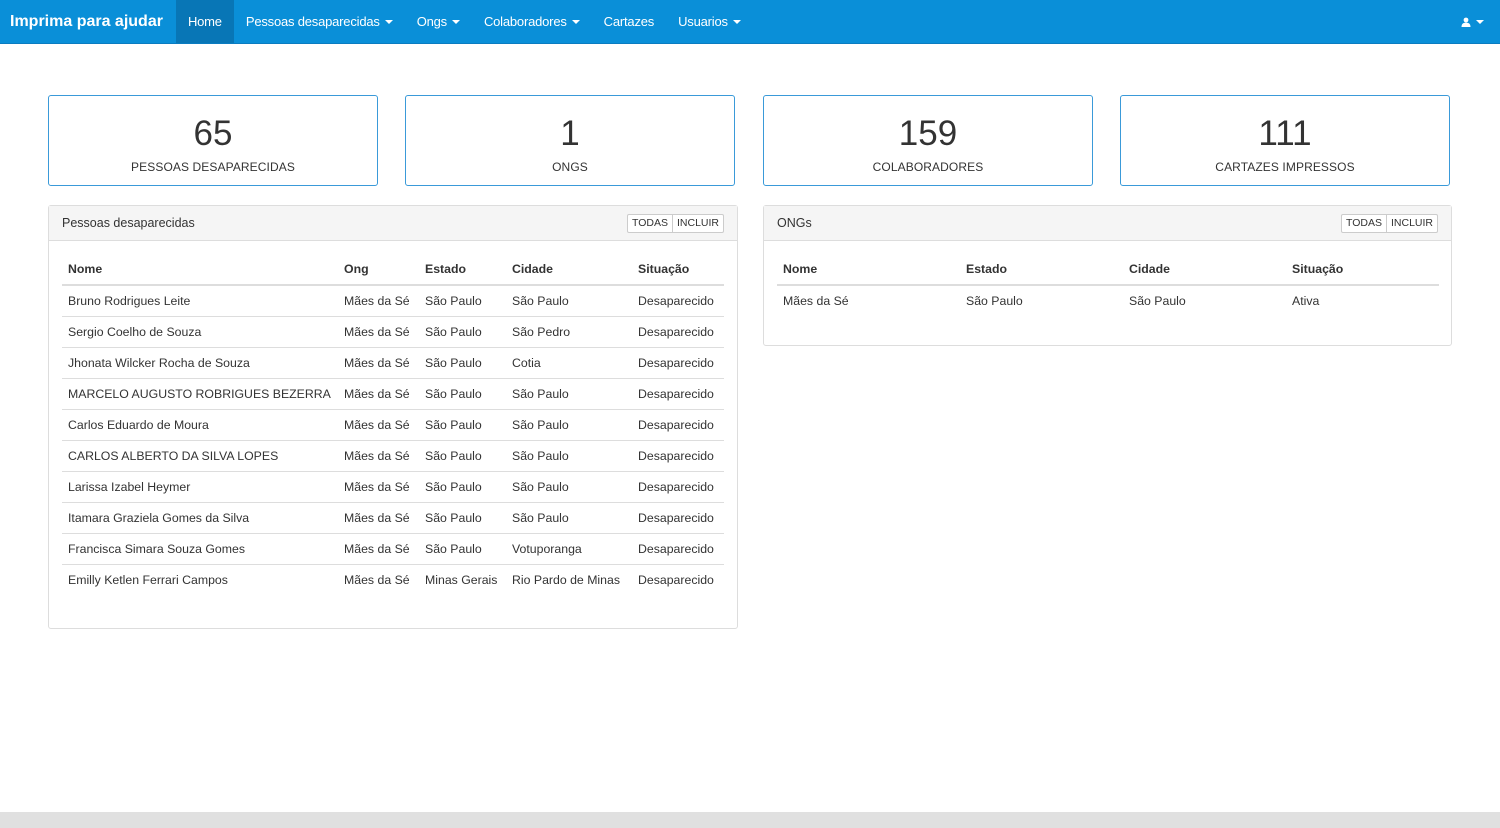 Image resolution: width=1500 pixels, height=828 pixels. Describe the element at coordinates (213, 133) in the screenshot. I see `stat-value: 65` at that location.